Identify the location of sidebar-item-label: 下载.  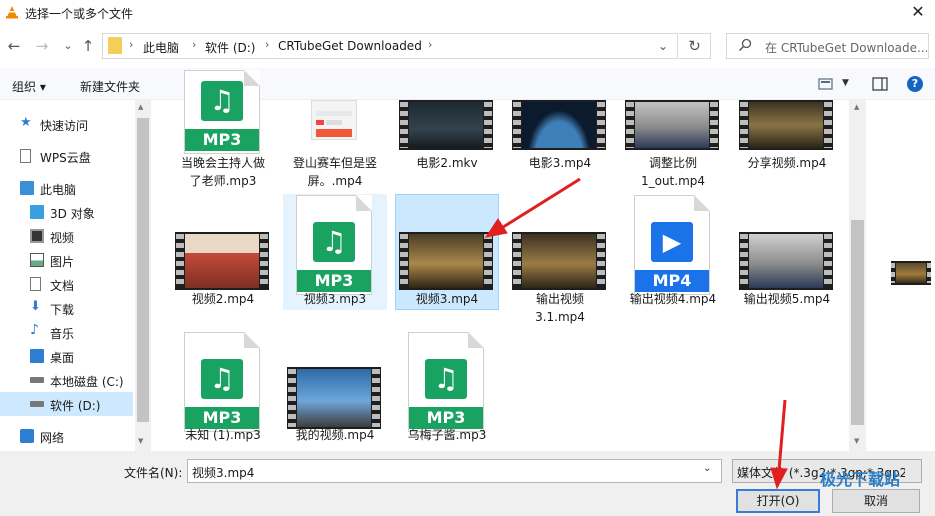
(62, 310).